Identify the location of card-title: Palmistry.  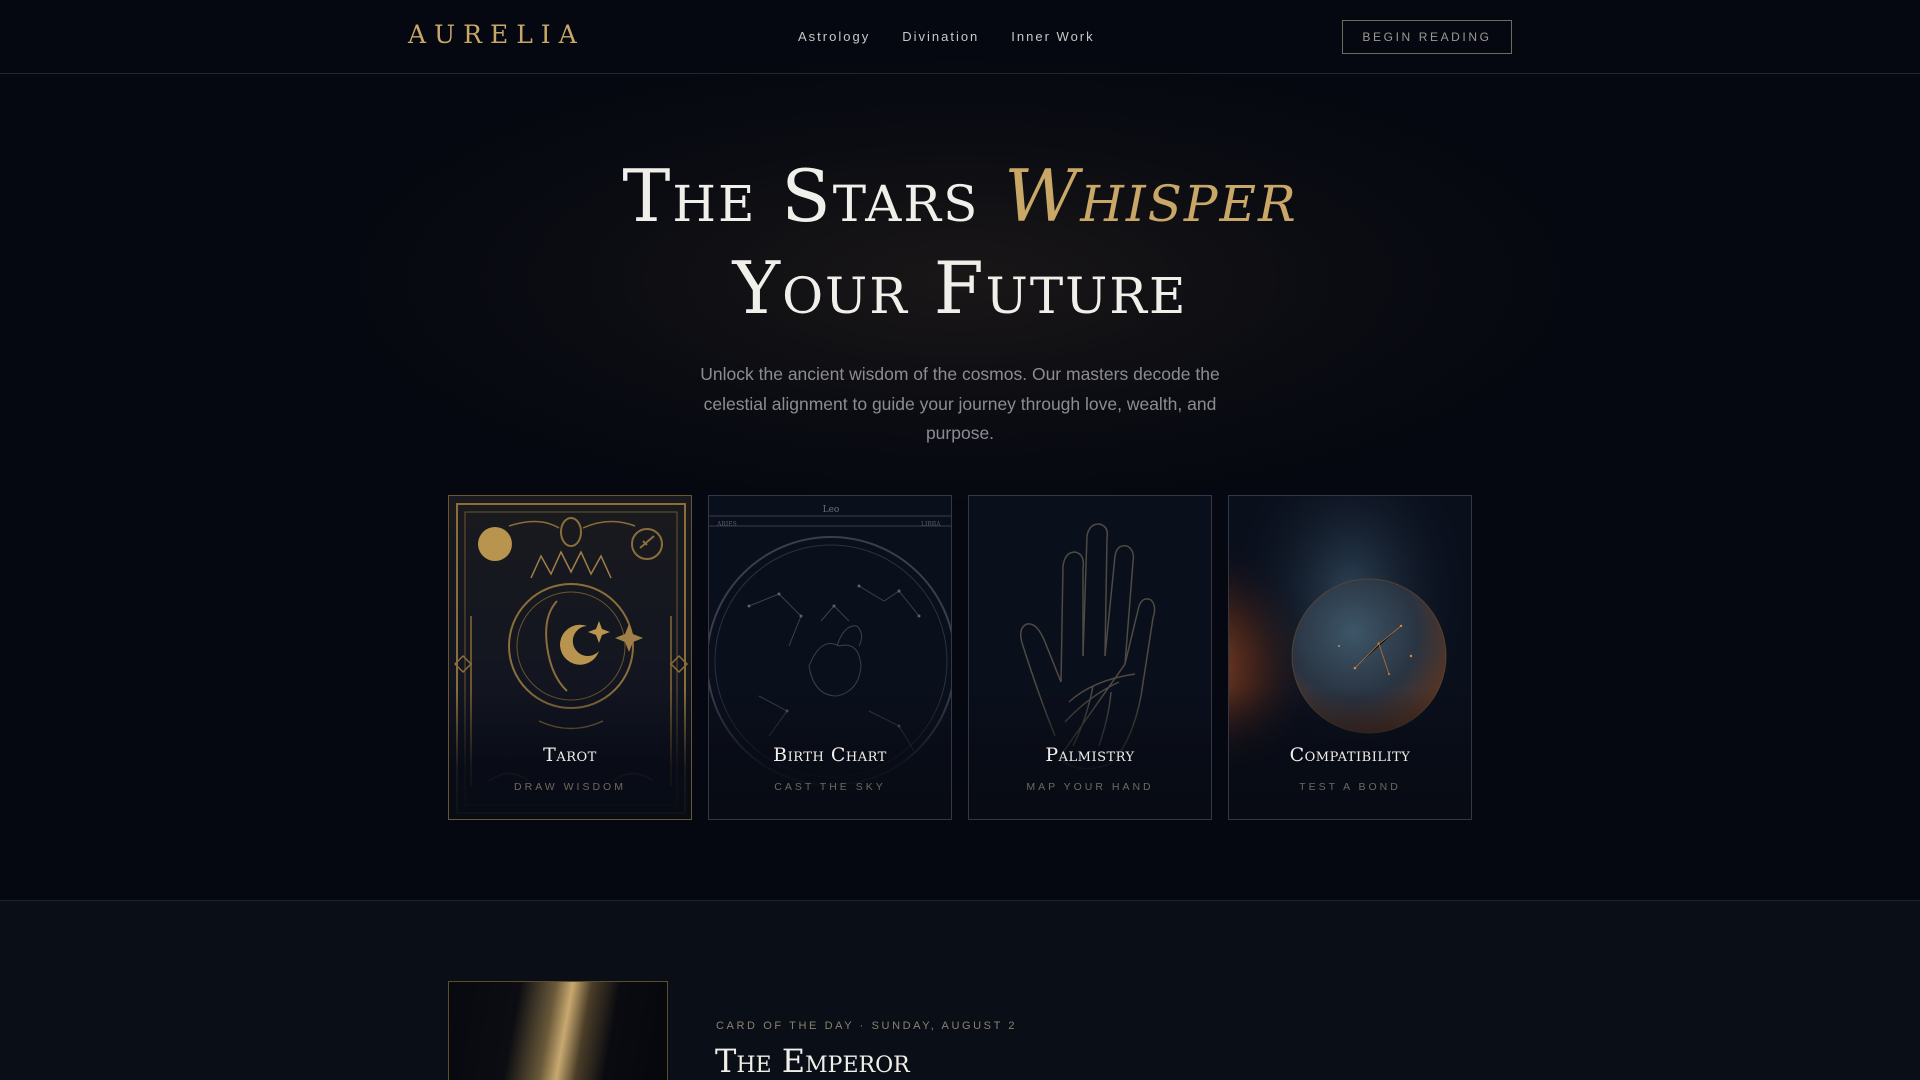
(1090, 755).